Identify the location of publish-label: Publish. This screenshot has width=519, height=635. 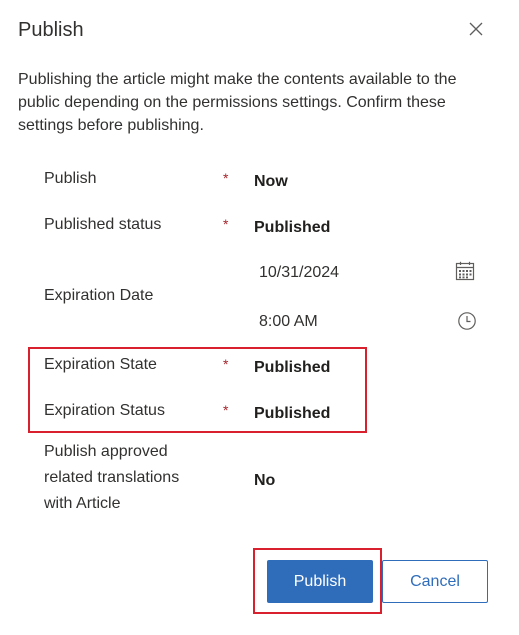
(70, 178).